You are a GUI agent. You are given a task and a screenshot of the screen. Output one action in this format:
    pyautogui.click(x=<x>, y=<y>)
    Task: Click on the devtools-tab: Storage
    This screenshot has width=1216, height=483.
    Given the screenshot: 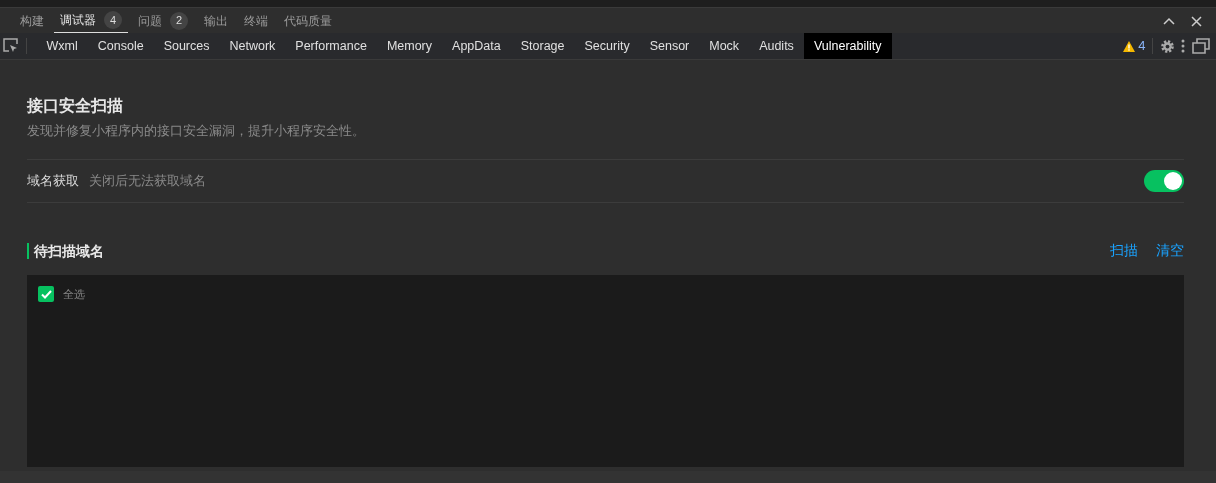 What is the action you would take?
    pyautogui.click(x=542, y=46)
    